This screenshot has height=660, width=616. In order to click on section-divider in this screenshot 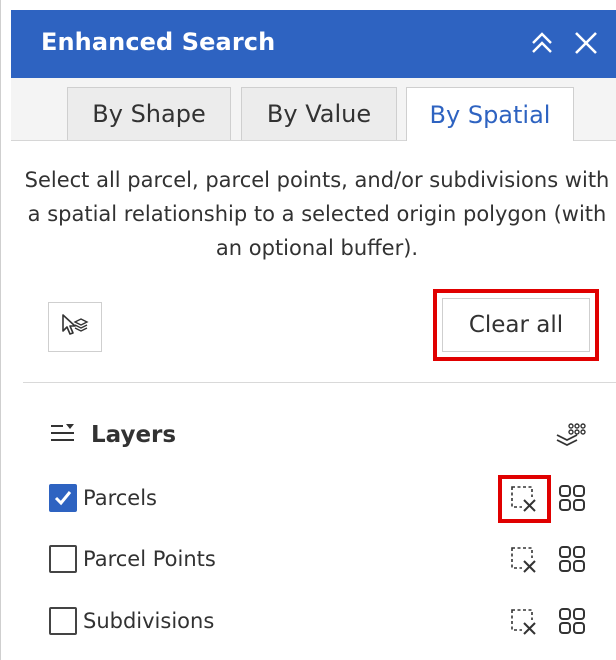, I will do `click(319, 382)`.